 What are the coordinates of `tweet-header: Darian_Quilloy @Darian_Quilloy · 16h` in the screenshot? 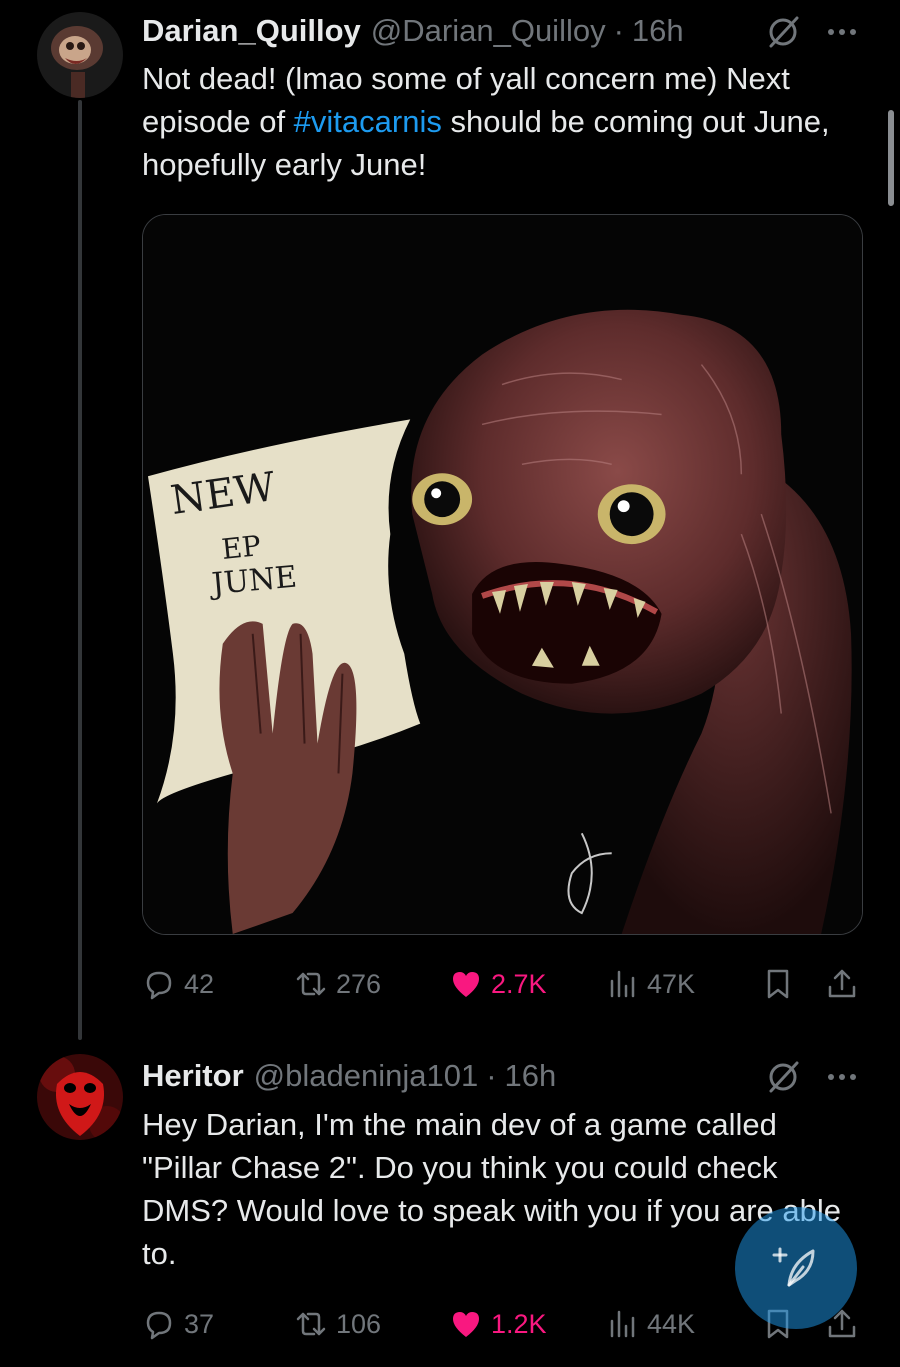 It's located at (413, 31).